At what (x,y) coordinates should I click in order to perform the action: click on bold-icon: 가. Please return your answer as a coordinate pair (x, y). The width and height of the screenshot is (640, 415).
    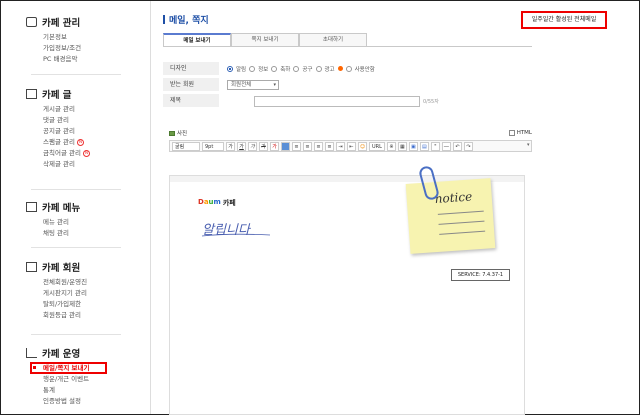
    Looking at the image, I should click on (230, 146).